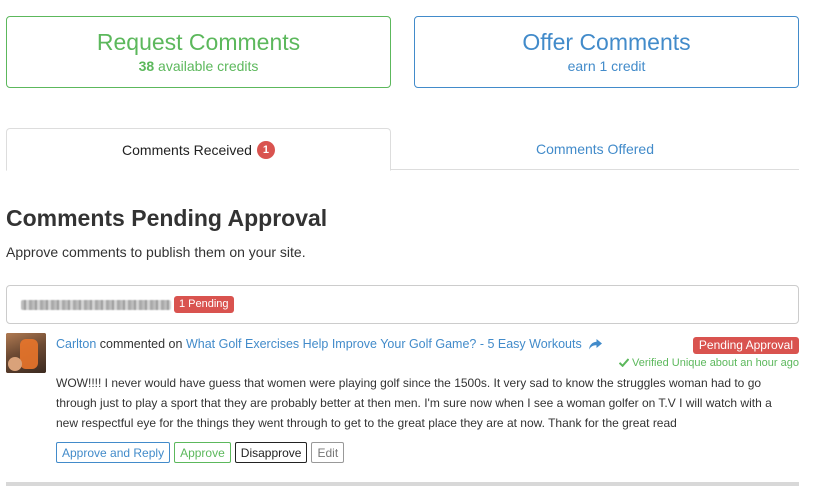 Image resolution: width=816 pixels, height=493 pixels. Describe the element at coordinates (146, 66) in the screenshot. I see `credits-count: 38` at that location.